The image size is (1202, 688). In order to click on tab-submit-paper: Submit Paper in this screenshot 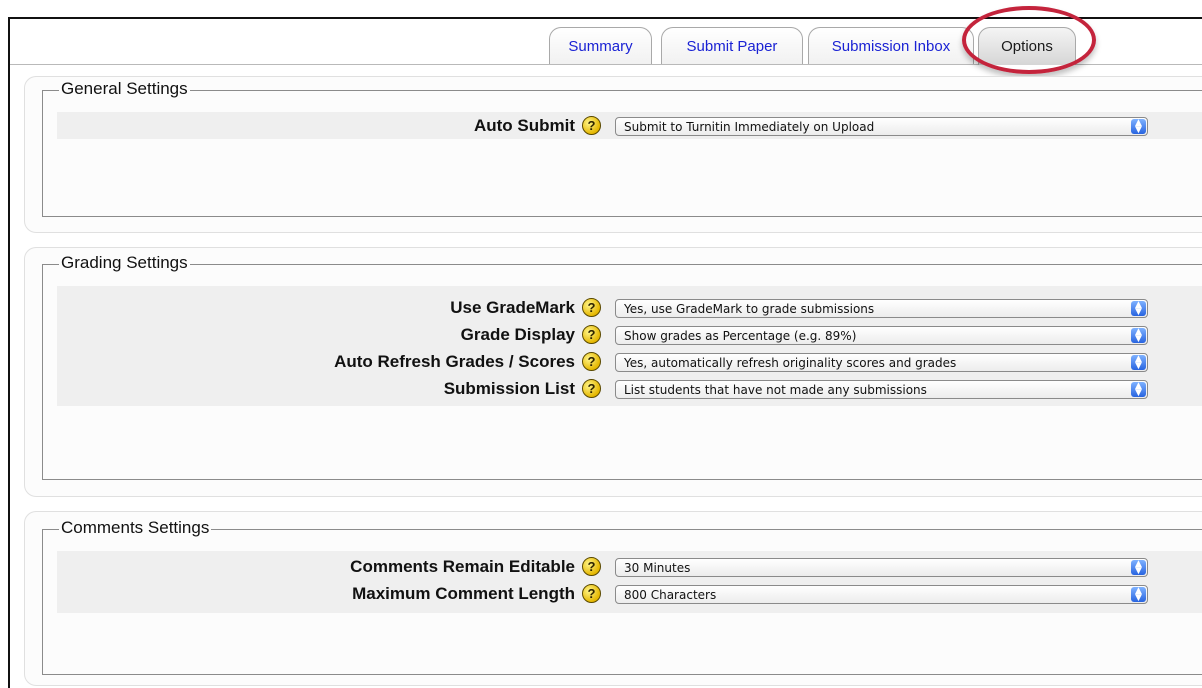, I will do `click(732, 45)`.